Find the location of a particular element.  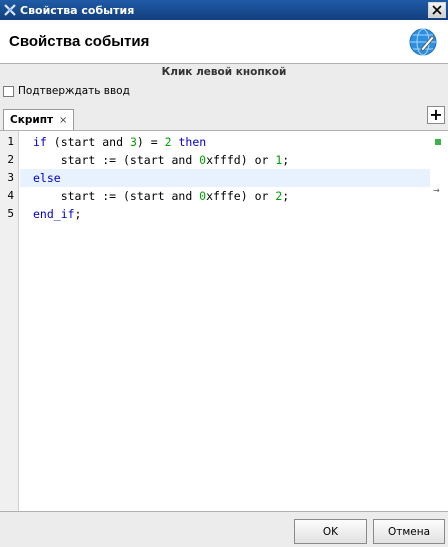

dialog-header: Свойства события is located at coordinates (224, 42).